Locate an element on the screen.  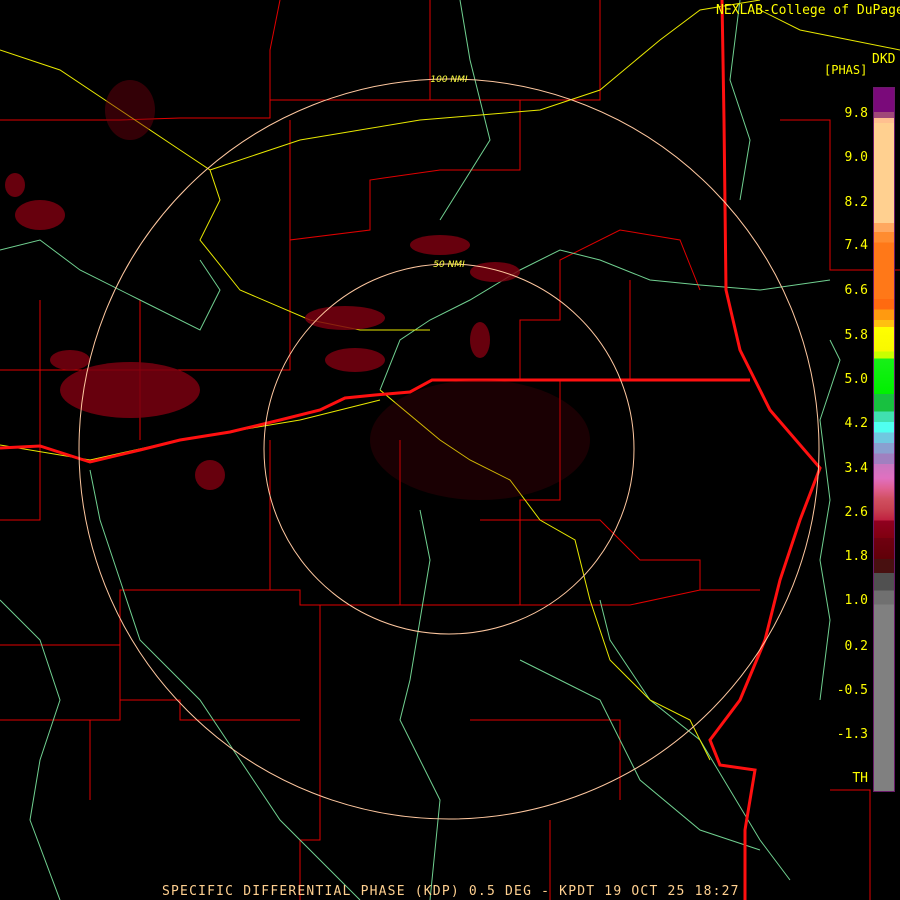
color-scale-tick: 3.4 is located at coordinates (856, 468).